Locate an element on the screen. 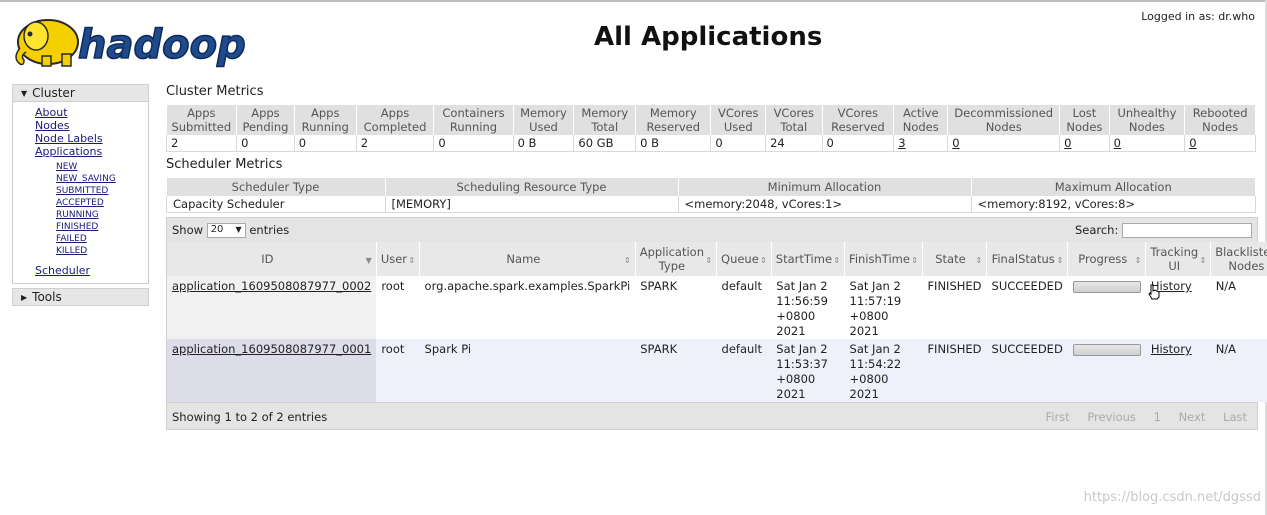 The image size is (1267, 515). state-new-link: NEW is located at coordinates (91, 167).